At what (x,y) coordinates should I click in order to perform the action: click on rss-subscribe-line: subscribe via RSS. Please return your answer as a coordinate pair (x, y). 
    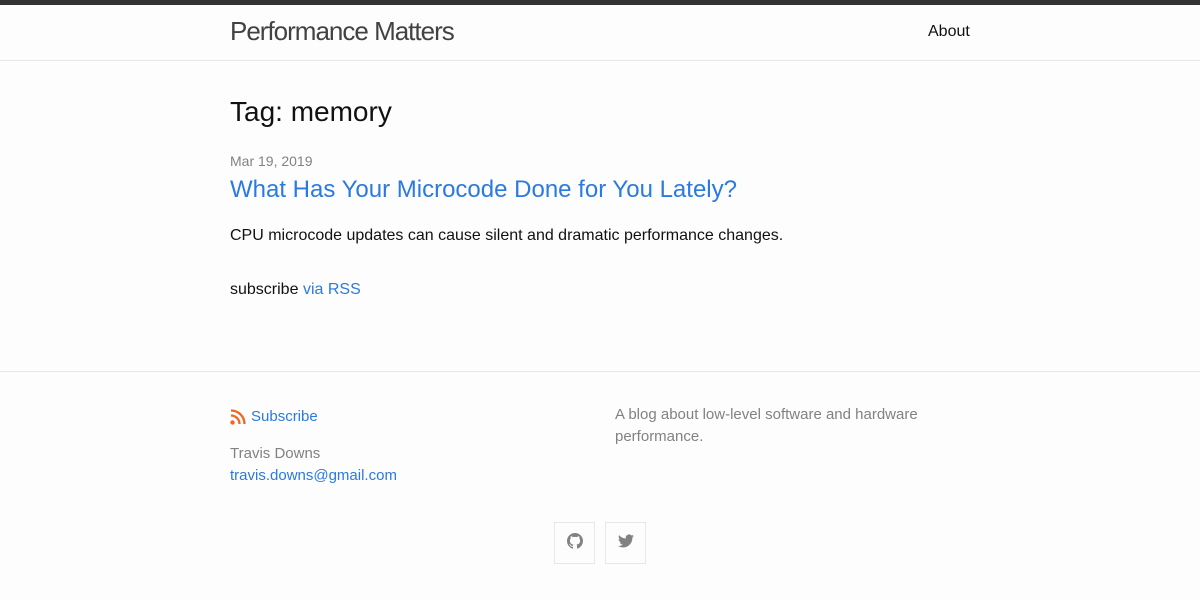
    Looking at the image, I should click on (295, 290).